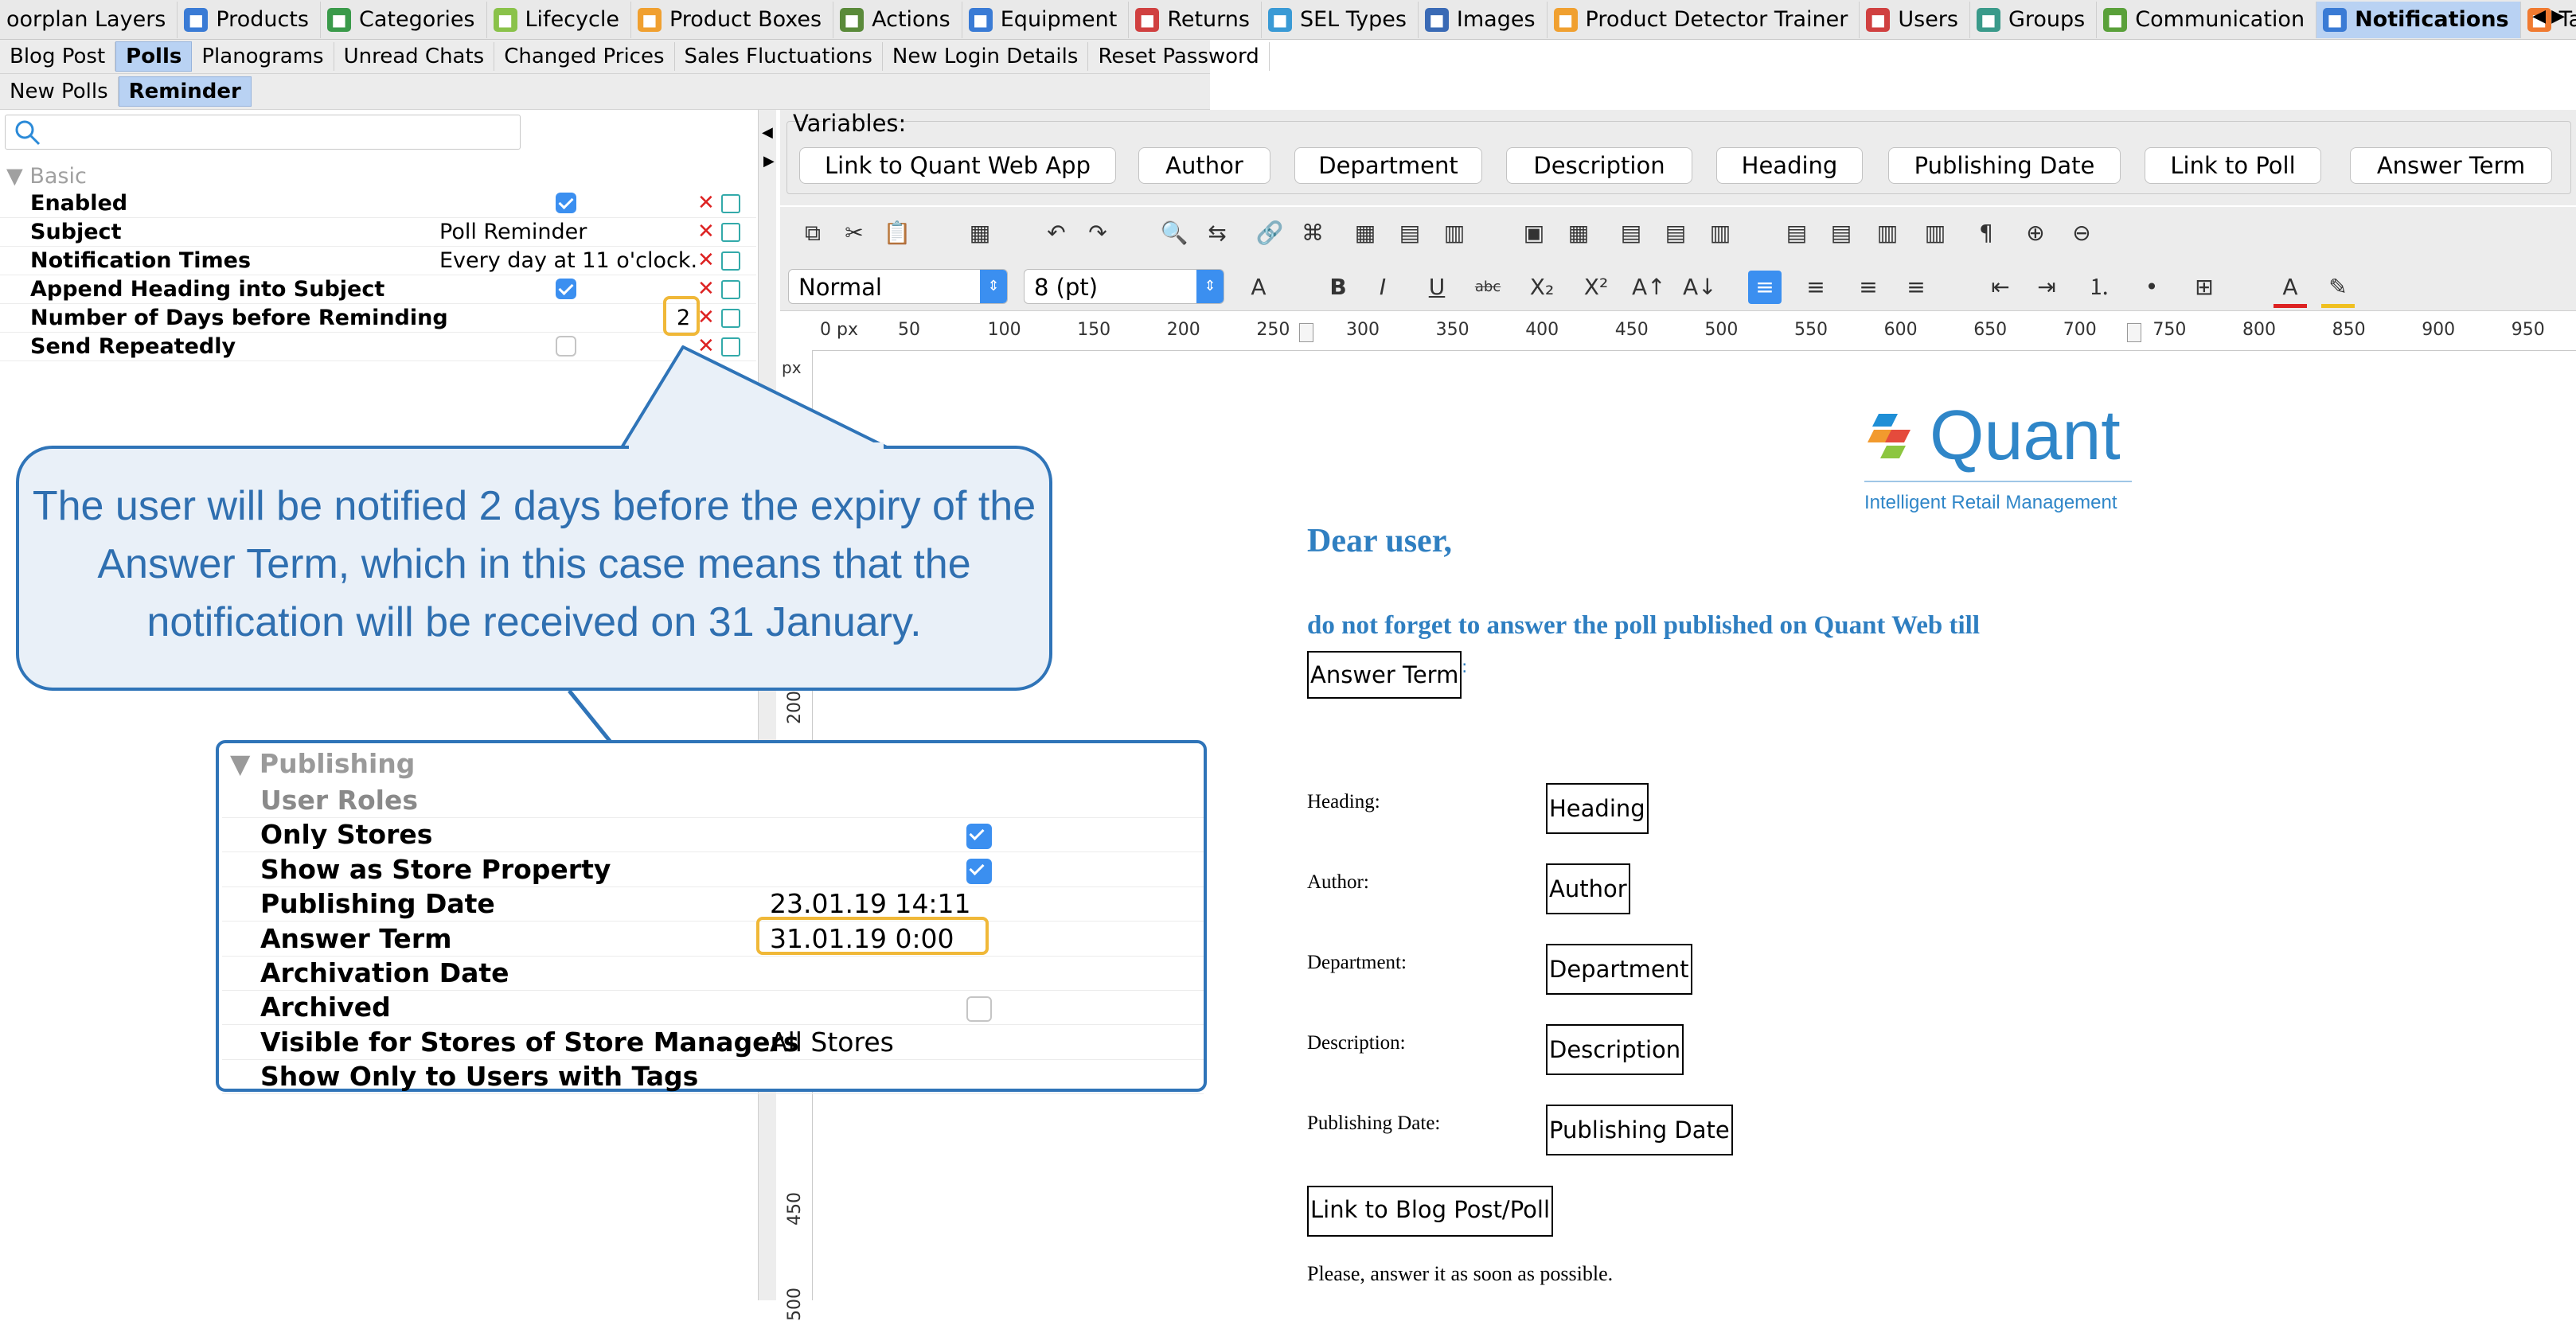 This screenshot has width=2576, height=1321. I want to click on callout-joint, so click(756, 447).